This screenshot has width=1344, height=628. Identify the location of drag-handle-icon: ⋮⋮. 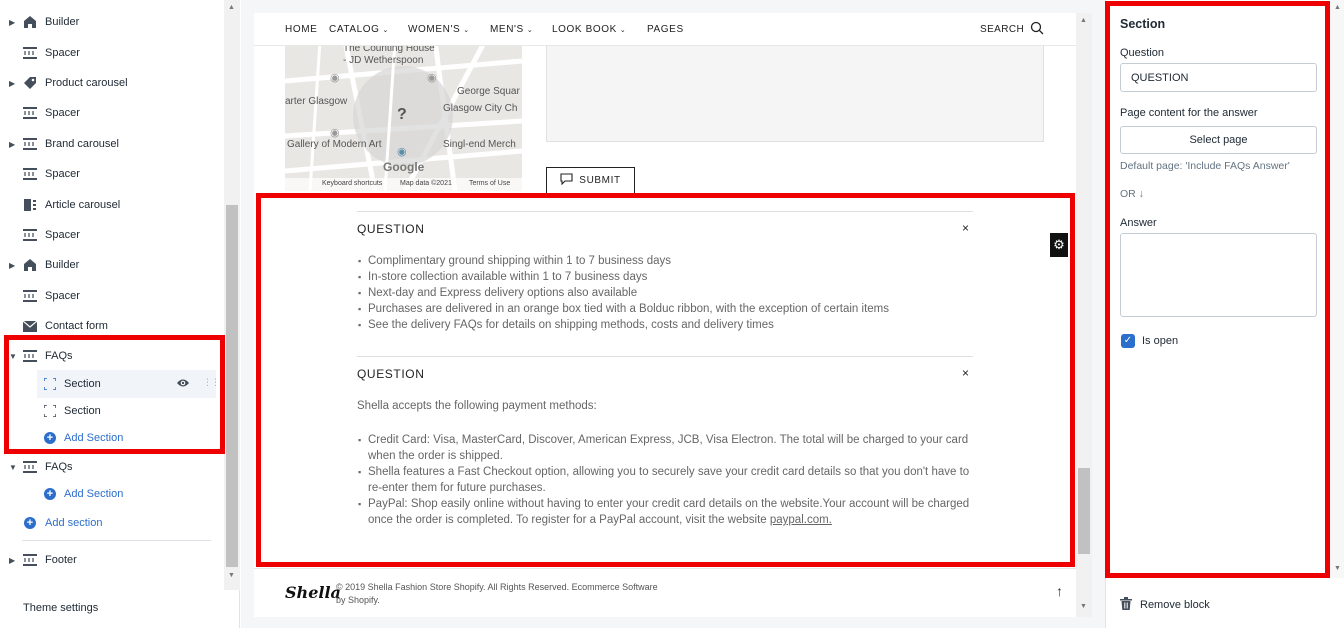
(211, 382).